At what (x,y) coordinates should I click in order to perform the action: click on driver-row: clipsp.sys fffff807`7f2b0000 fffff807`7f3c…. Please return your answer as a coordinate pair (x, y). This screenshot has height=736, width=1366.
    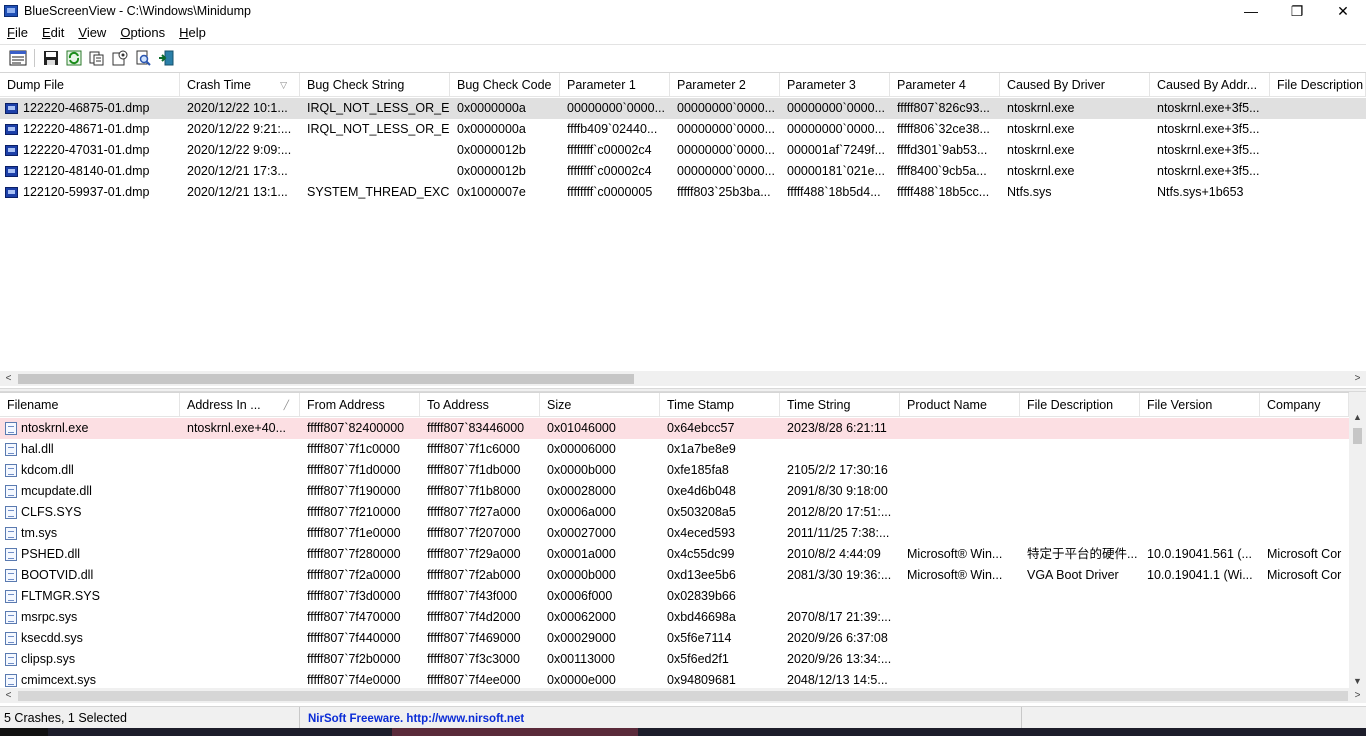
    Looking at the image, I should click on (674, 659).